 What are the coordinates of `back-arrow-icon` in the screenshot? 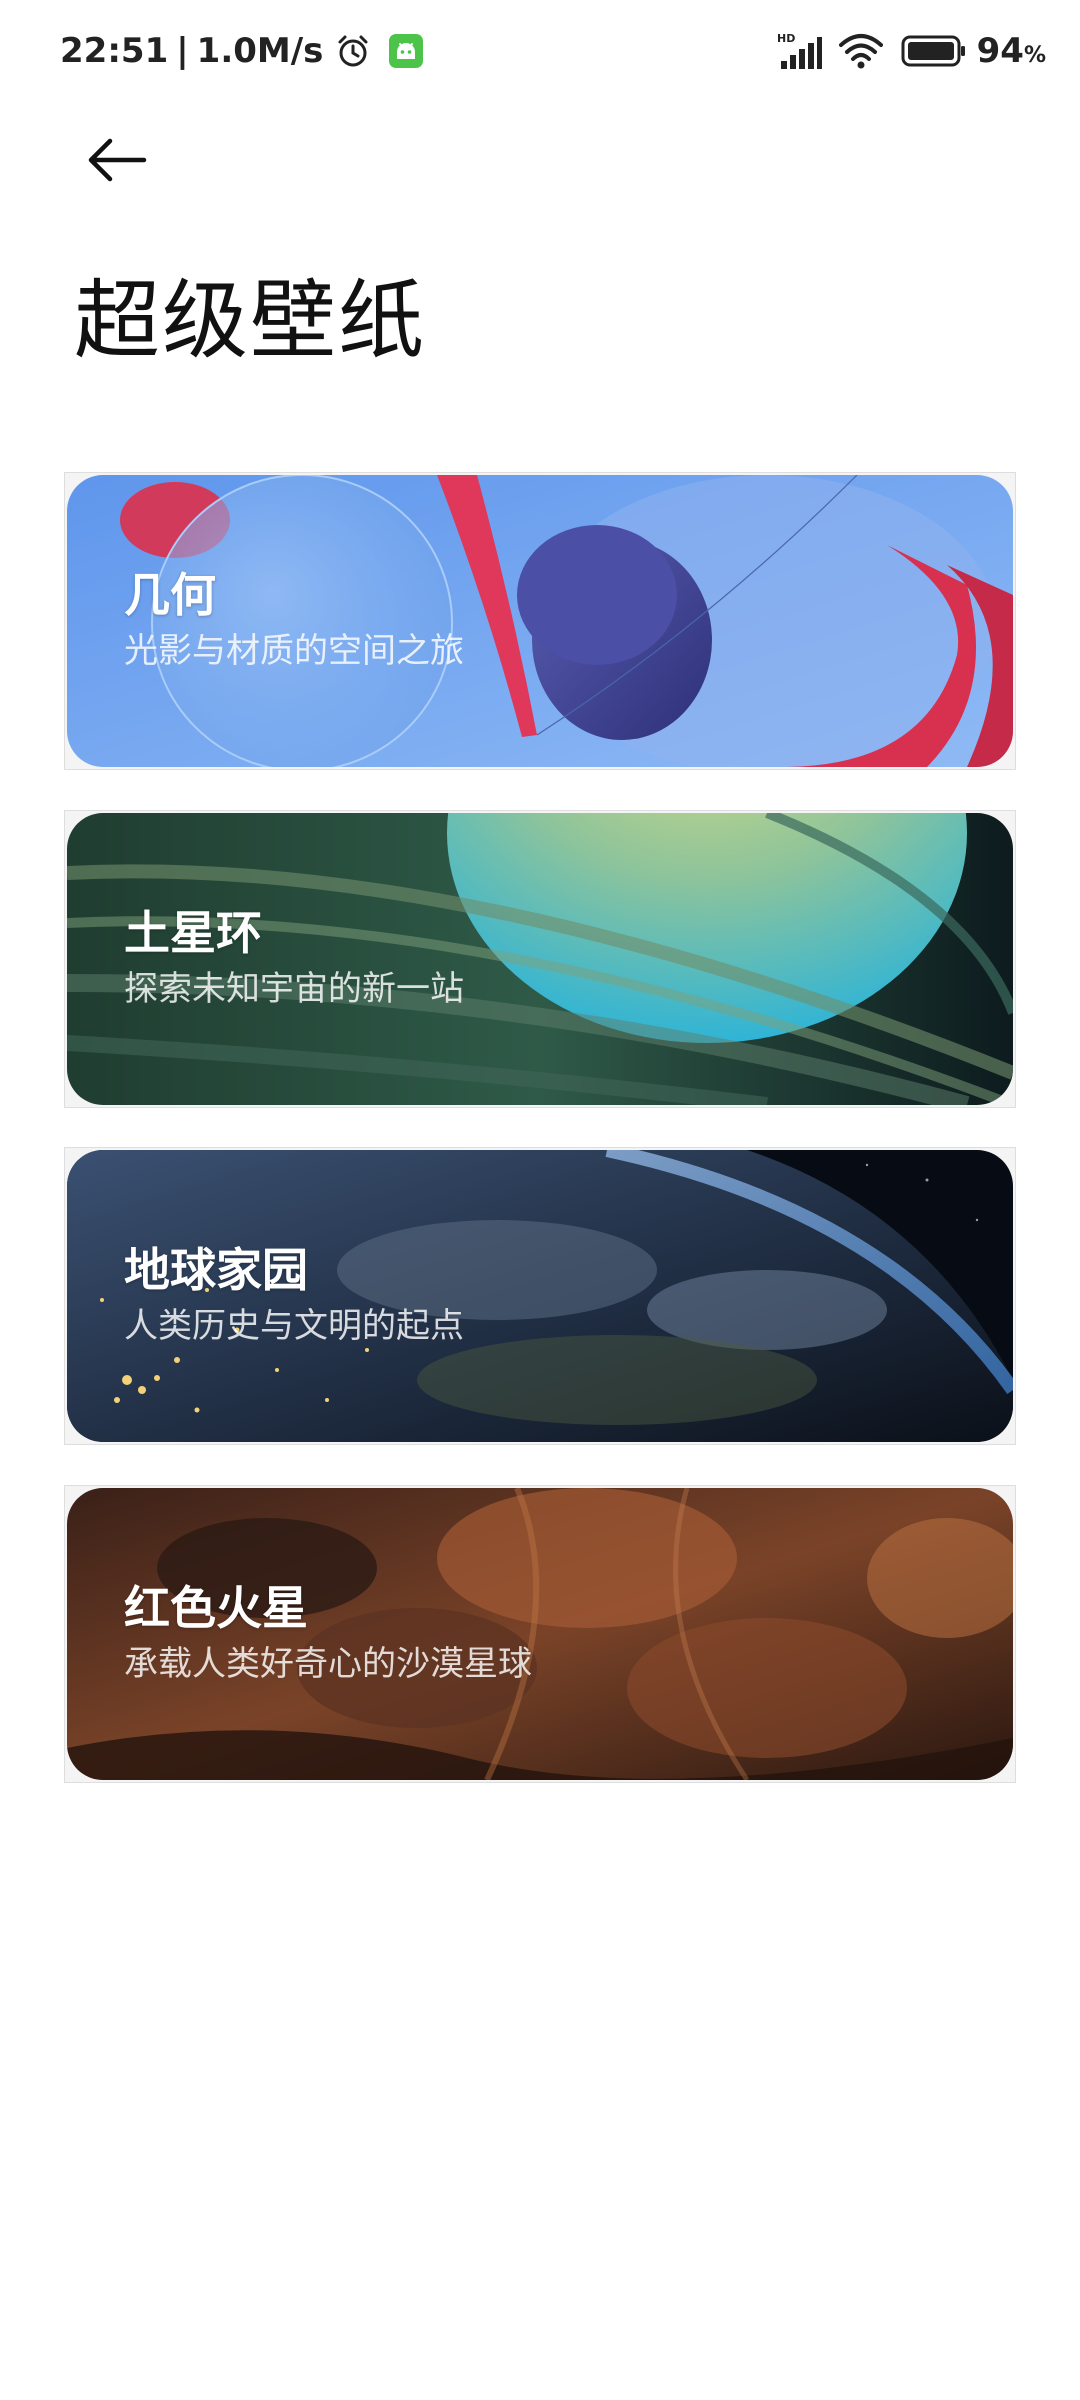 It's located at (117, 160).